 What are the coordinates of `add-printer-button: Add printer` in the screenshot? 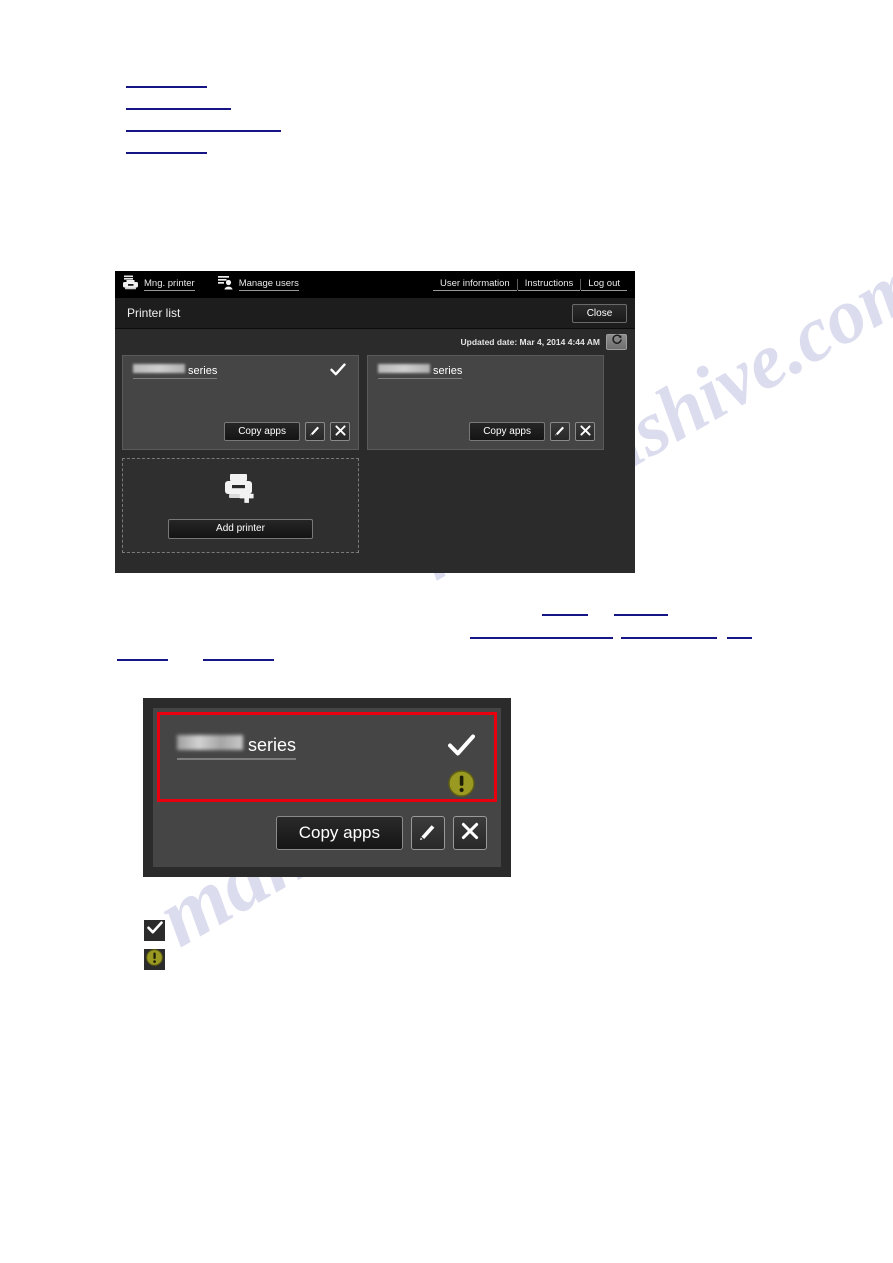 It's located at (240, 528).